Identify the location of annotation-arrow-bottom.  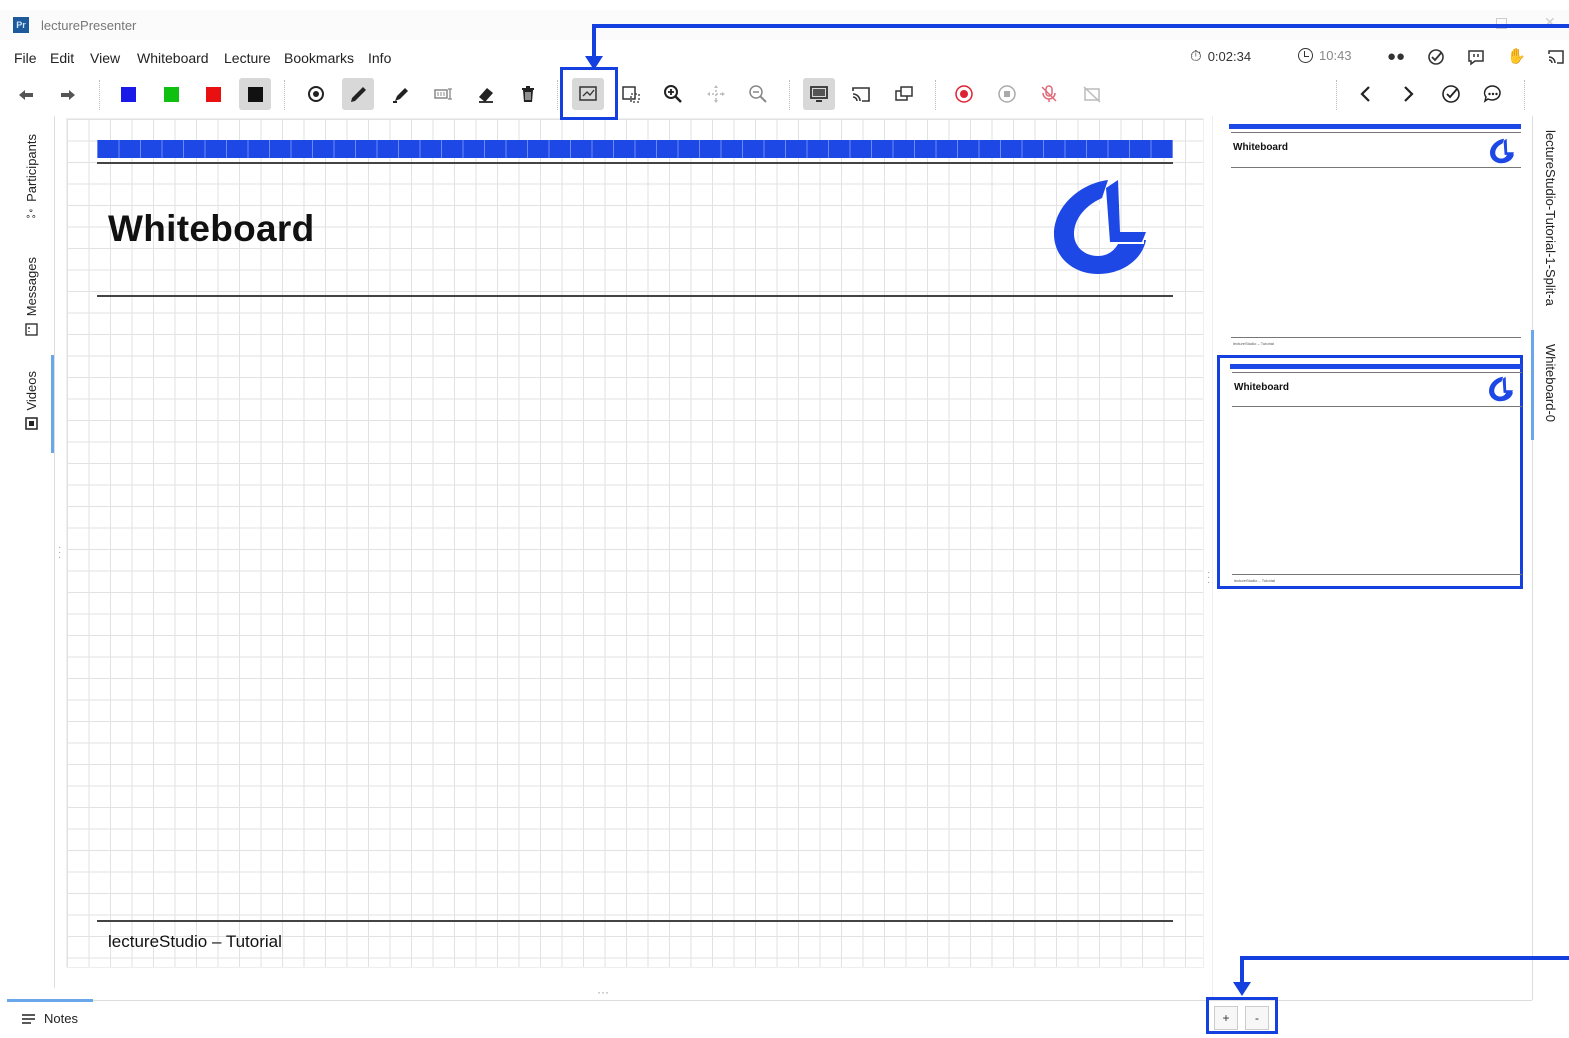
(1242, 989).